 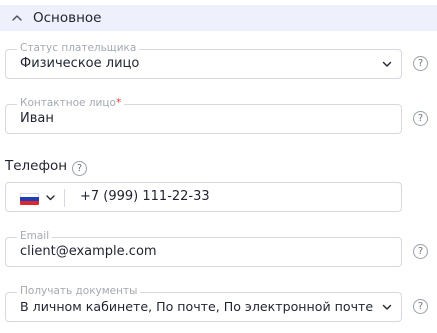 What do you see at coordinates (203, 115) in the screenshot?
I see `contact-person-input: Контактное лицо* Иван` at bounding box center [203, 115].